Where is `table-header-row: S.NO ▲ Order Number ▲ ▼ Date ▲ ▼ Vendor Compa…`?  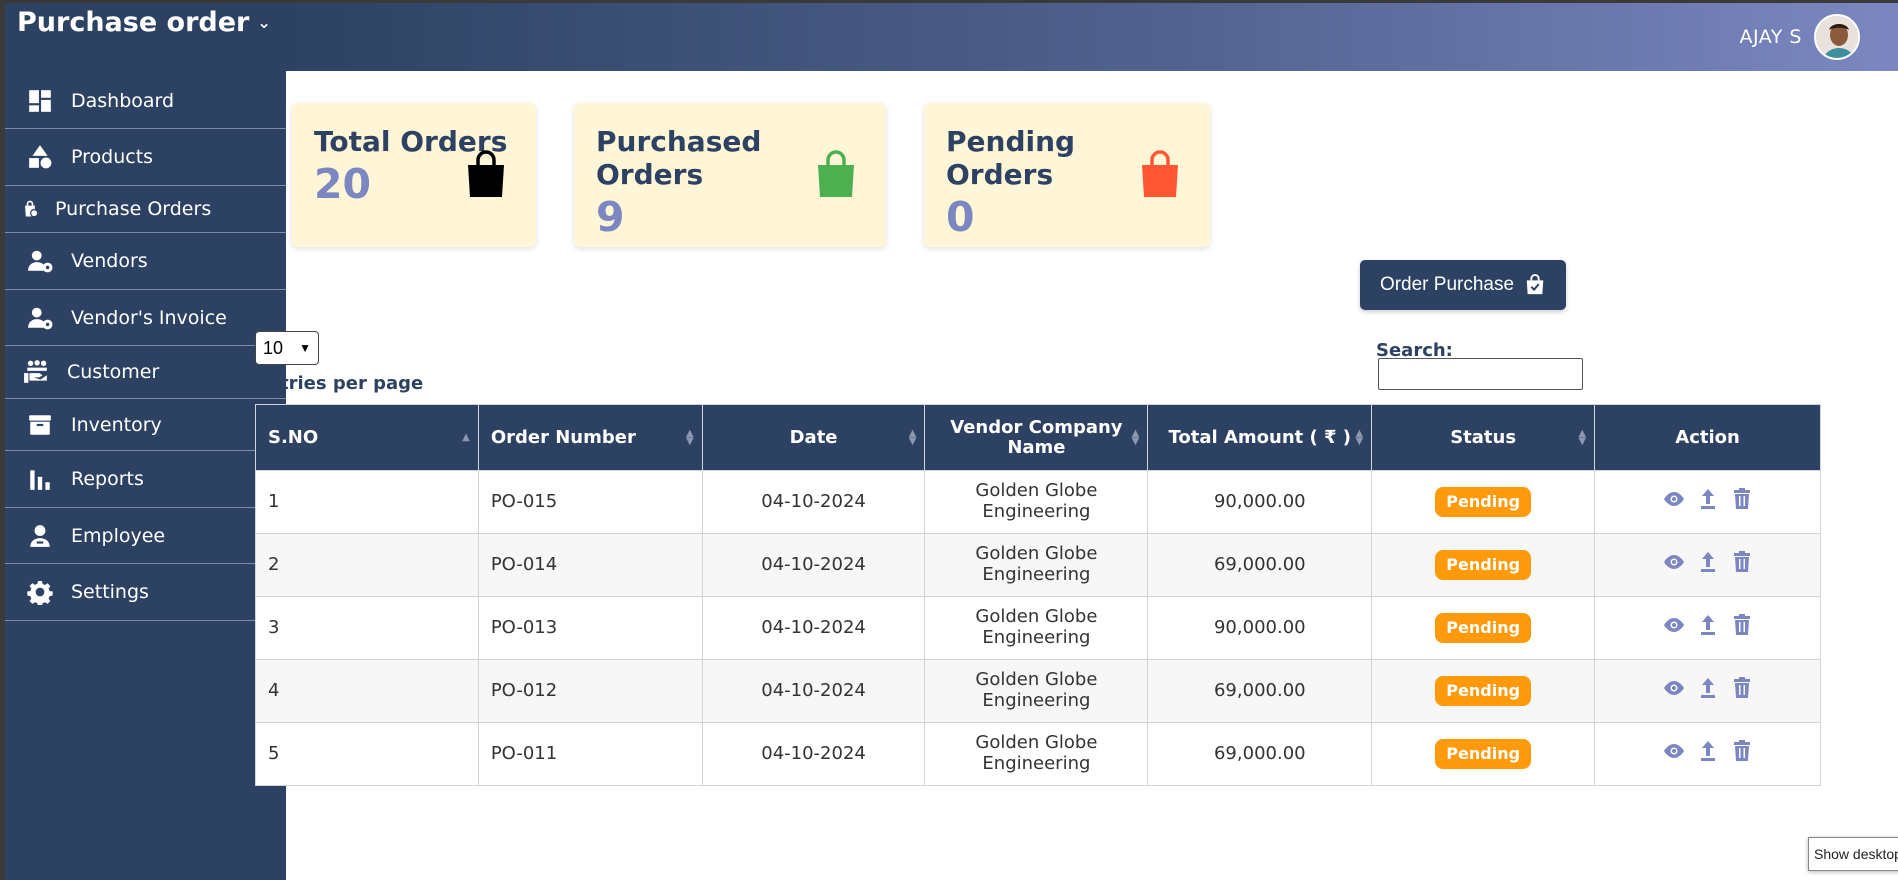
table-header-row: S.NO ▲ Order Number ▲ ▼ Date ▲ ▼ Vendor Compa… is located at coordinates (1038, 437).